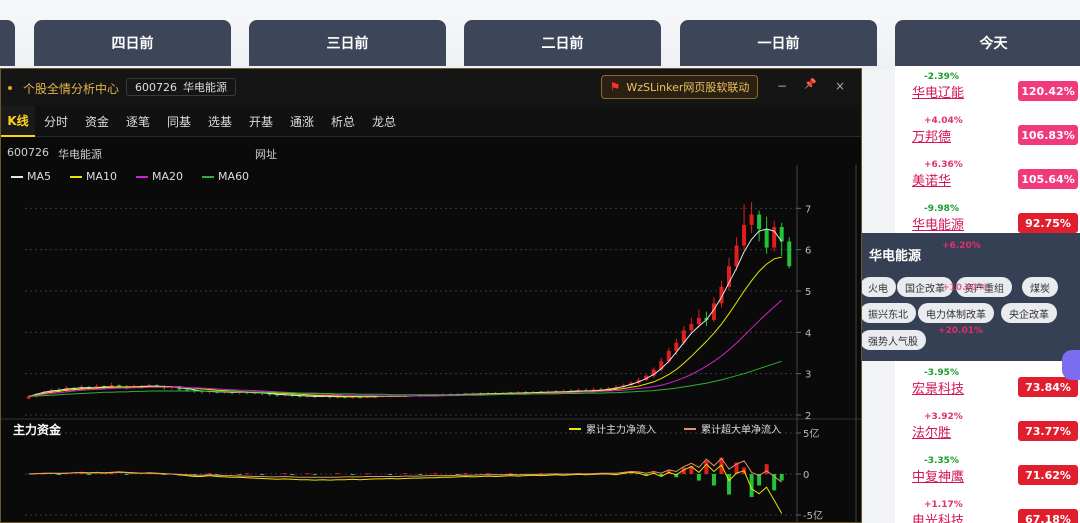  Describe the element at coordinates (808, 333) in the screenshot. I see `y-tick-label: 4` at that location.